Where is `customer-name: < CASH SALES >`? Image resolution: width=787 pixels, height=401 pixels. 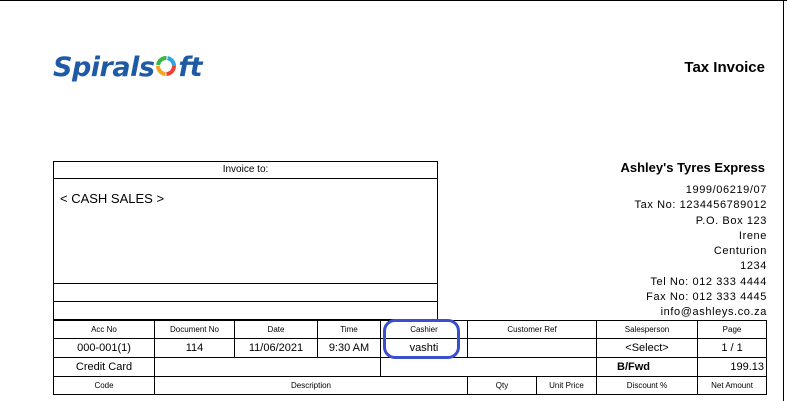 customer-name: < CASH SALES > is located at coordinates (112, 198).